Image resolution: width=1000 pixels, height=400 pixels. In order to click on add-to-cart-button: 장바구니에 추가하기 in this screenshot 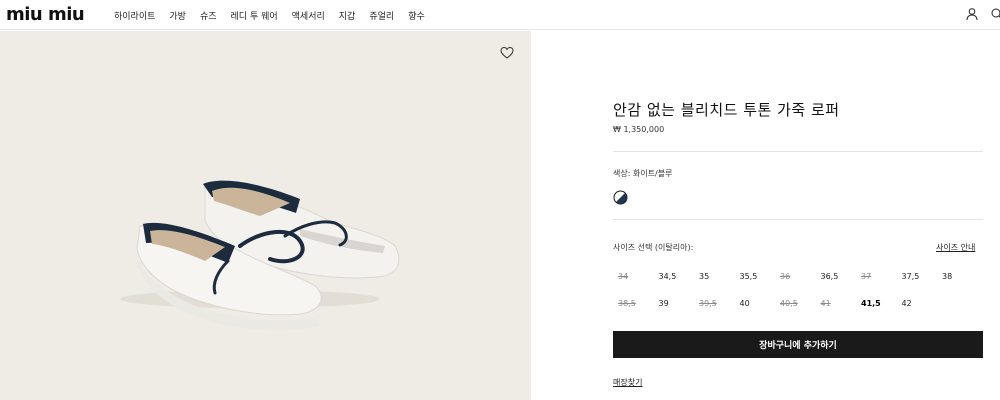, I will do `click(798, 344)`.